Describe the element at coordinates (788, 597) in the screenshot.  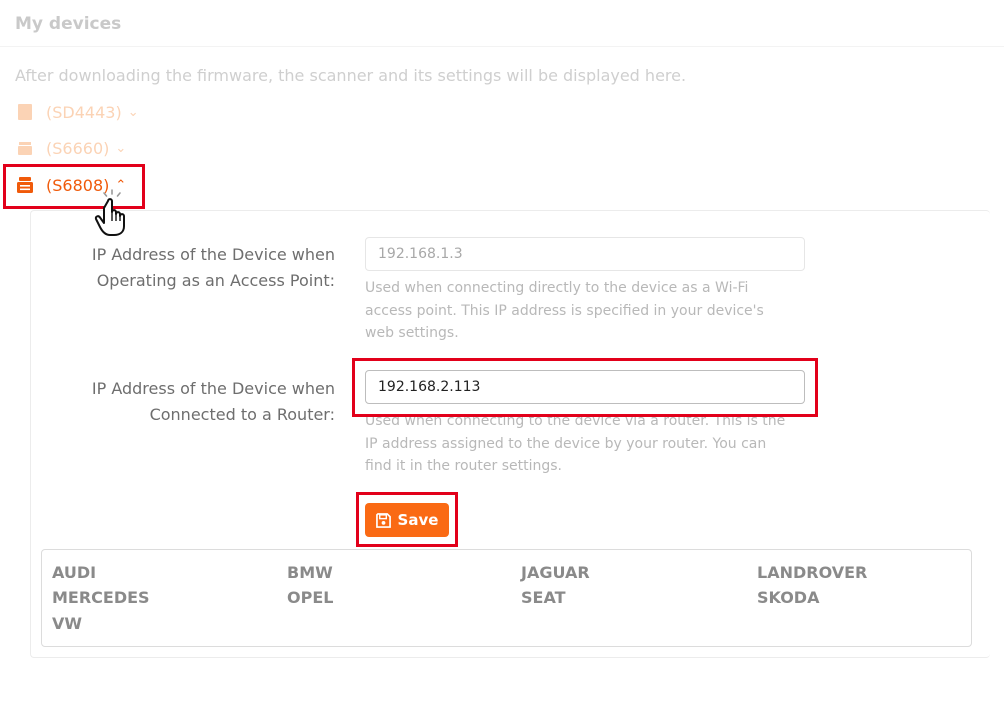
I see `brand-item: SKODA` at that location.